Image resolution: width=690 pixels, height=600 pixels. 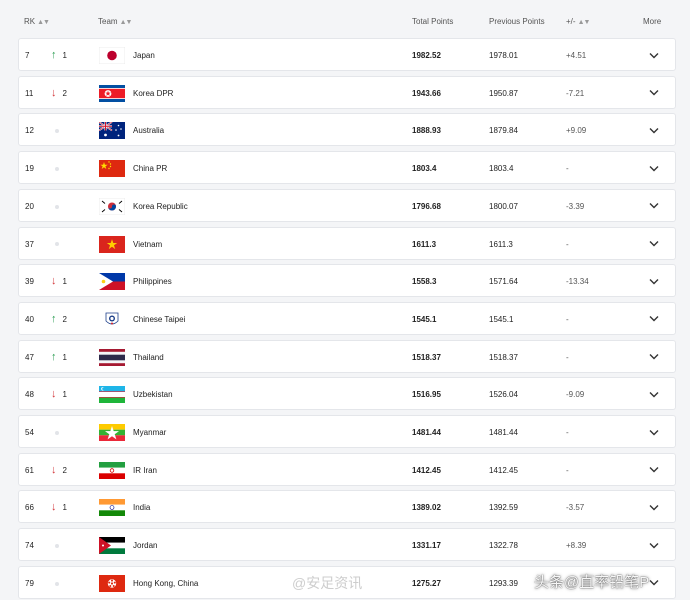 What do you see at coordinates (160, 206) in the screenshot?
I see `team-name: Korea Republic` at bounding box center [160, 206].